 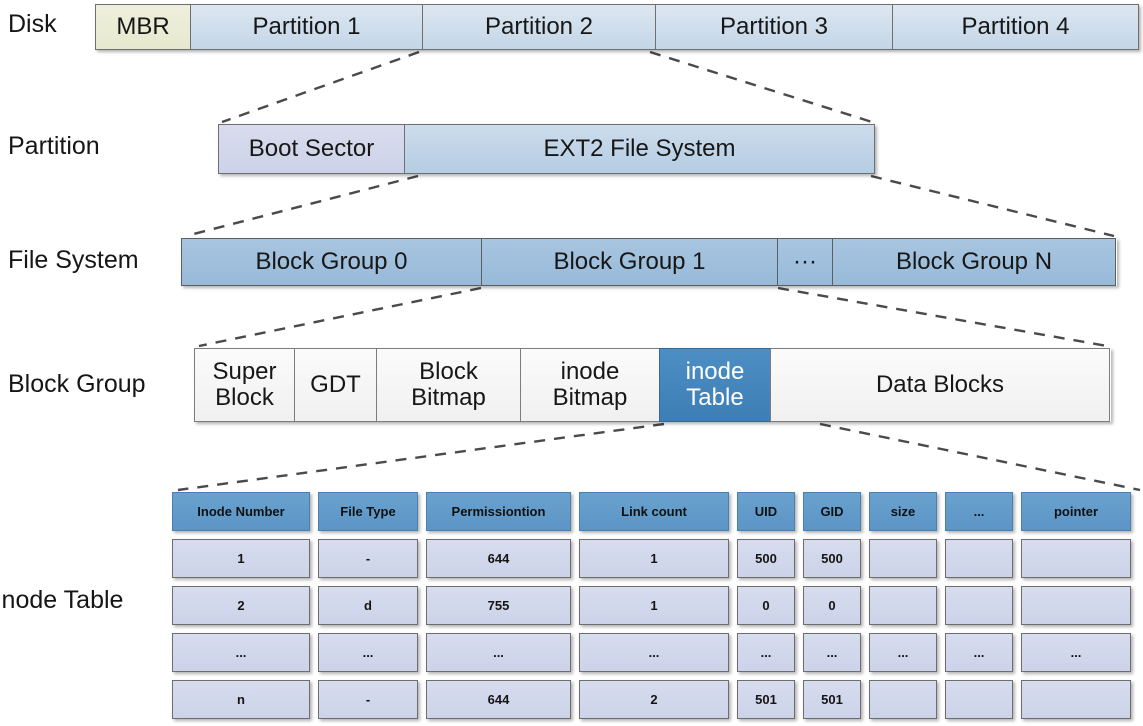 What do you see at coordinates (368, 699) in the screenshot?
I see `inode-table-cell-file-type: -` at bounding box center [368, 699].